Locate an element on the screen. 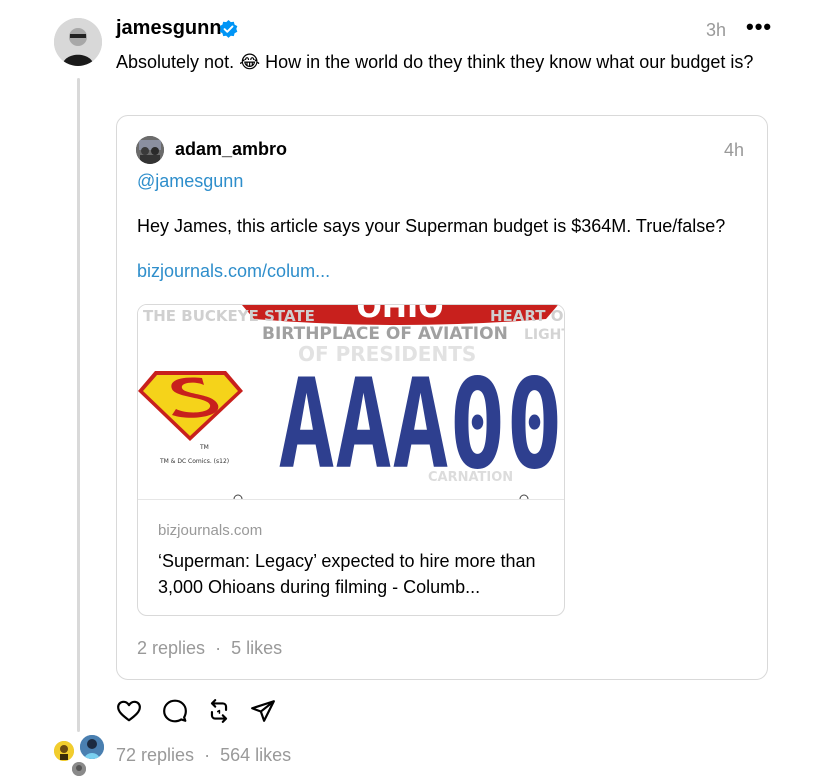  likes-count: 564 likes is located at coordinates (255, 755).